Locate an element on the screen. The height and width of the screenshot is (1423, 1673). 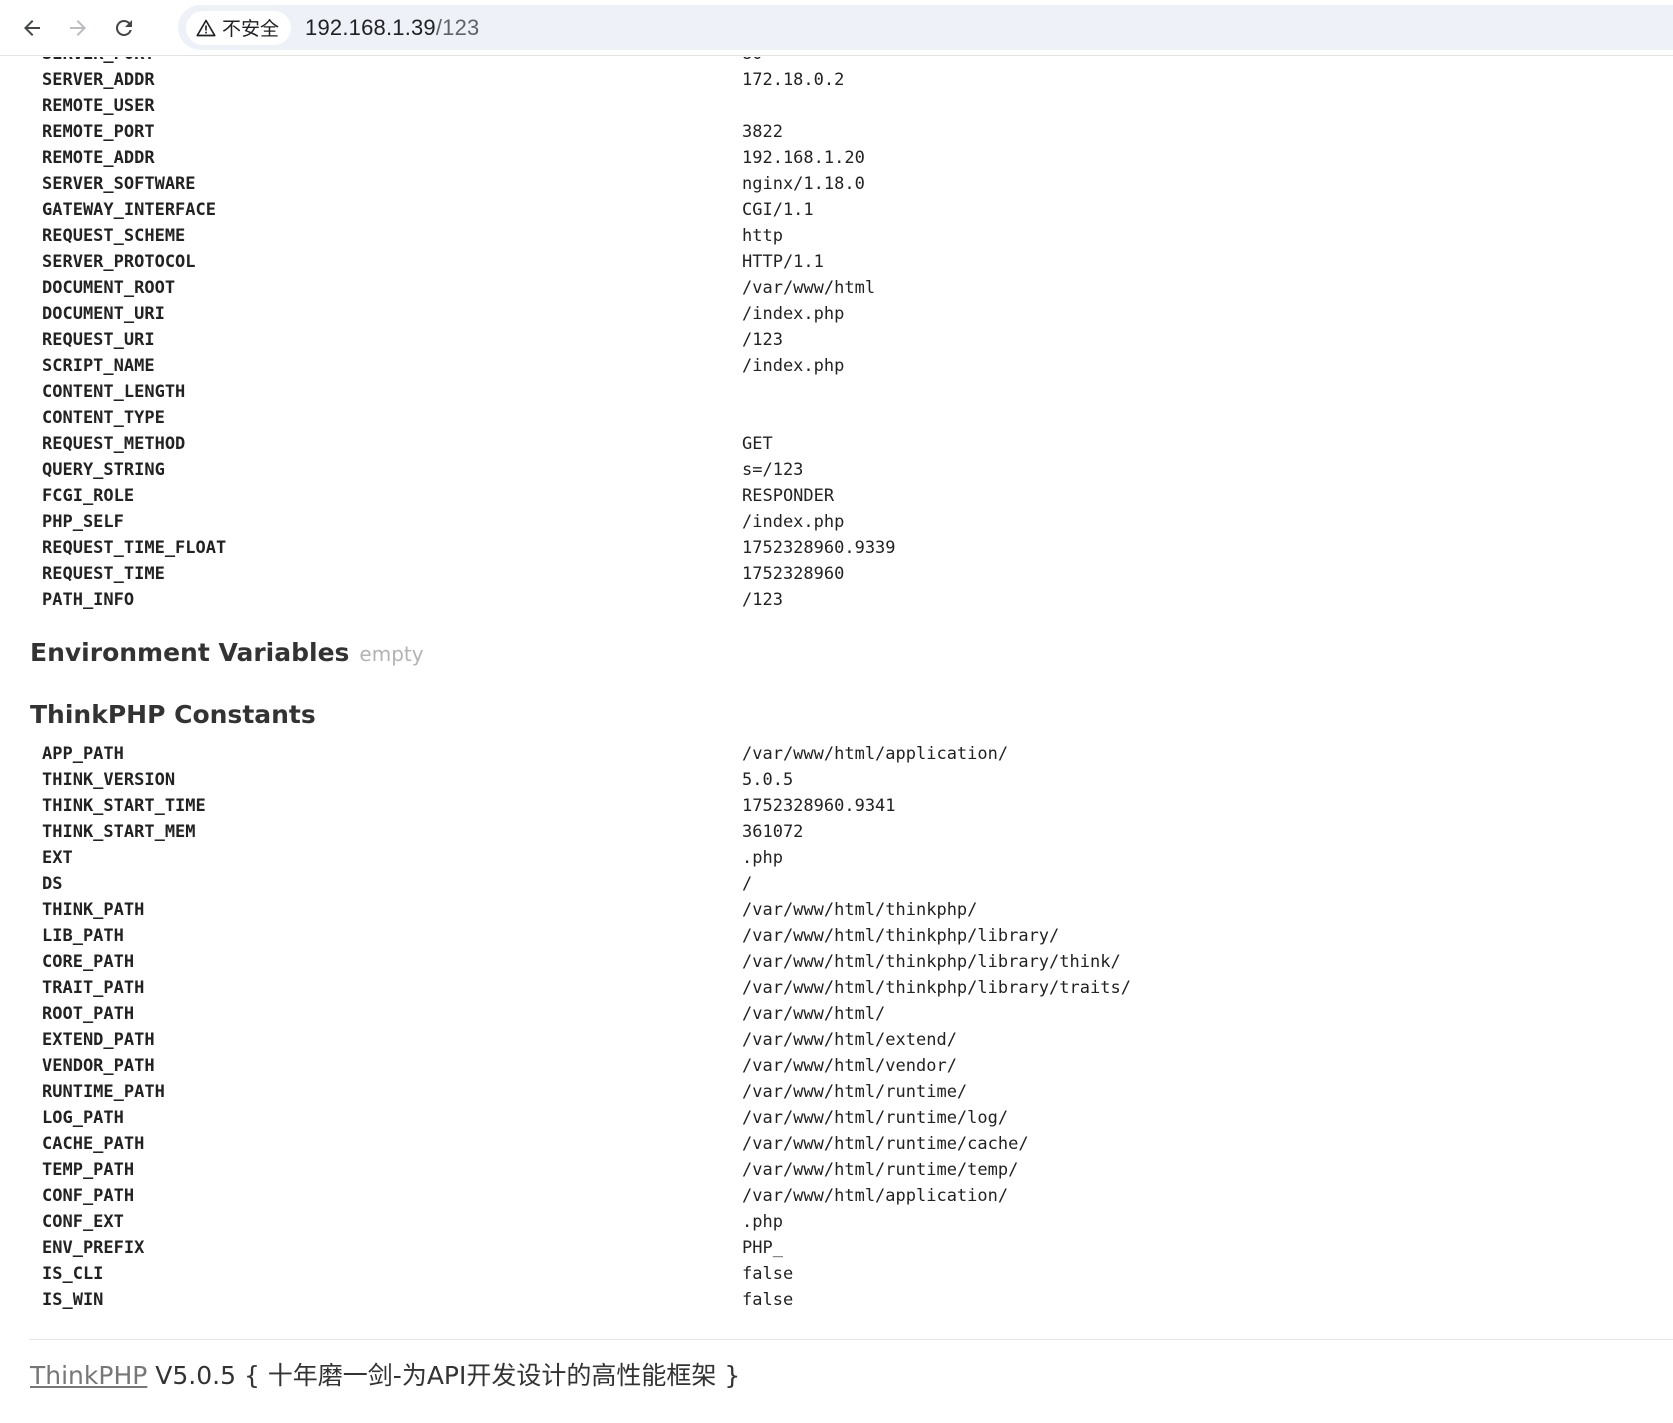
row-value: RESPONDER is located at coordinates (788, 496).